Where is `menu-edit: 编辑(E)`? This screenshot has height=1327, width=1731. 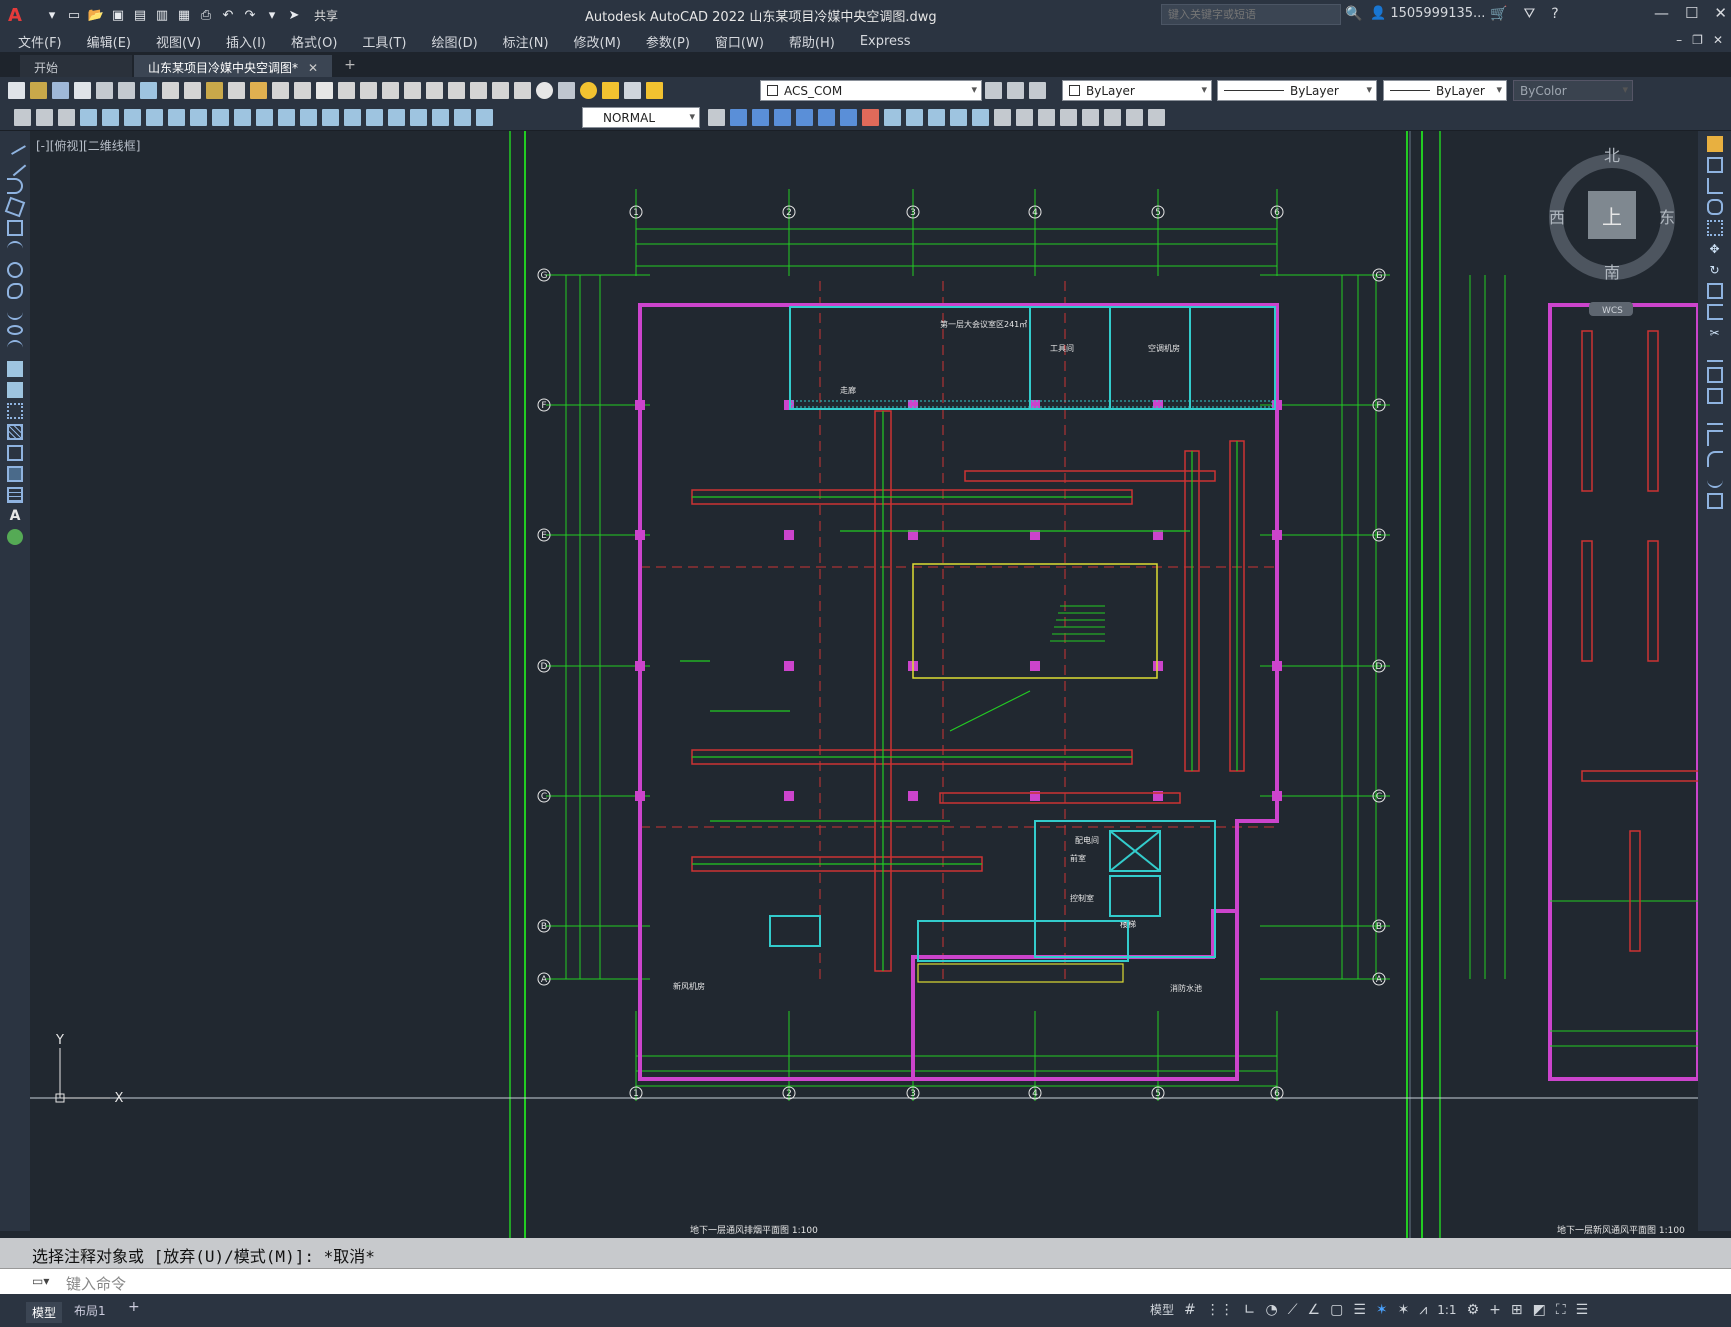
menu-edit: 编辑(E) is located at coordinates (109, 41).